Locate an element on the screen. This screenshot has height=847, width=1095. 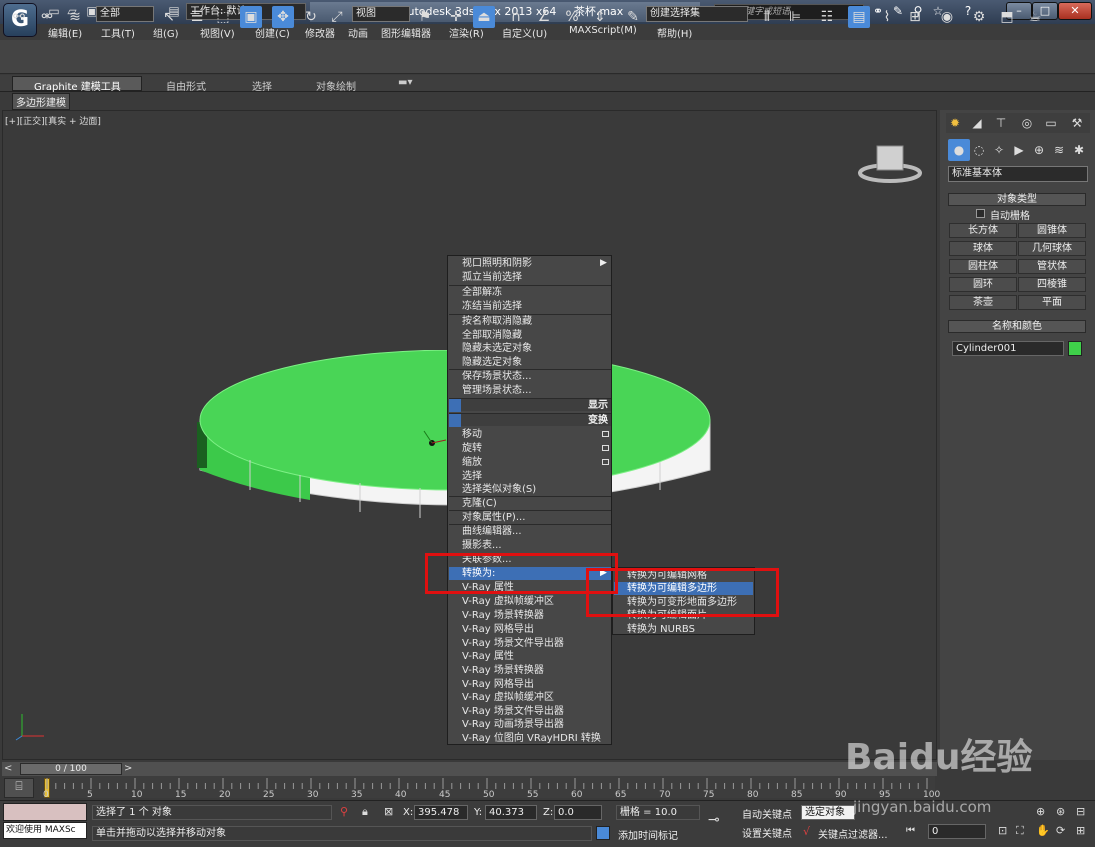
menu-item-vray-scene-file-exporter-2: V-Ray 场景文件导出器 is located at coordinates (513, 711).